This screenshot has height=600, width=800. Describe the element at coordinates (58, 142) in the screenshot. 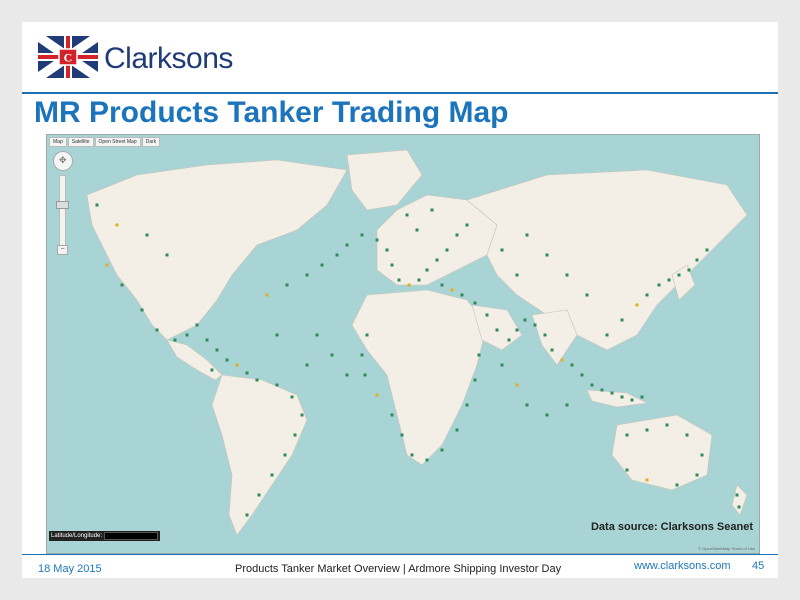

I see `tab-map: Map` at that location.